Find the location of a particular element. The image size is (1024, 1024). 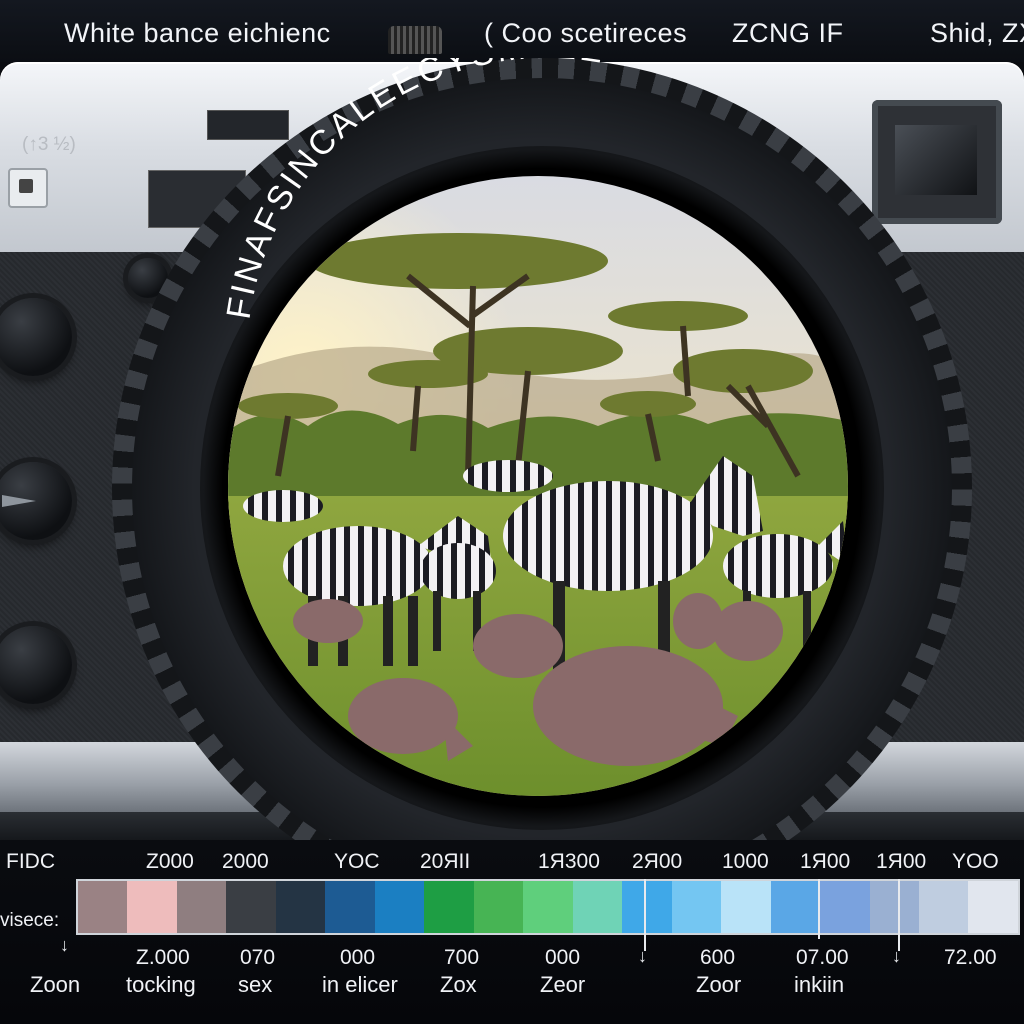

shift-info-label: Shid, ZX is located at coordinates (977, 33).